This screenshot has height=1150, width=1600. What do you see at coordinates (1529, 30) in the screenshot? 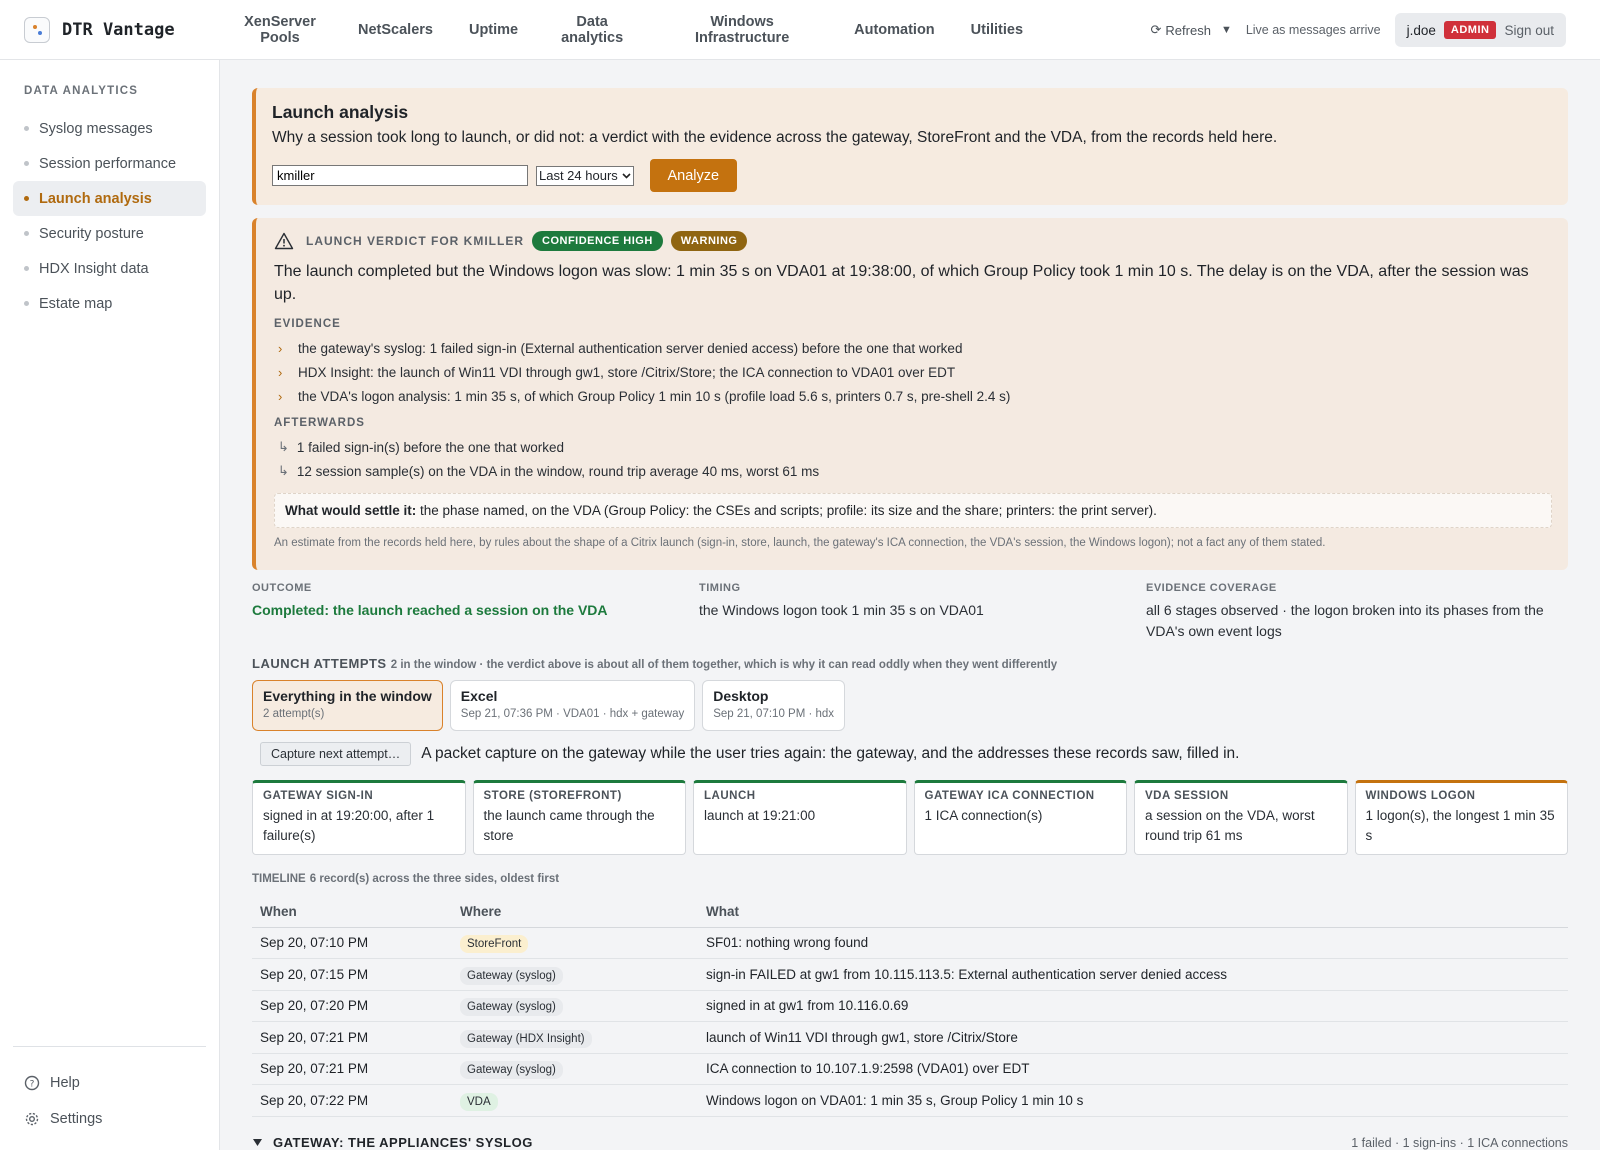
I see `sign-out-link: Sign out` at bounding box center [1529, 30].